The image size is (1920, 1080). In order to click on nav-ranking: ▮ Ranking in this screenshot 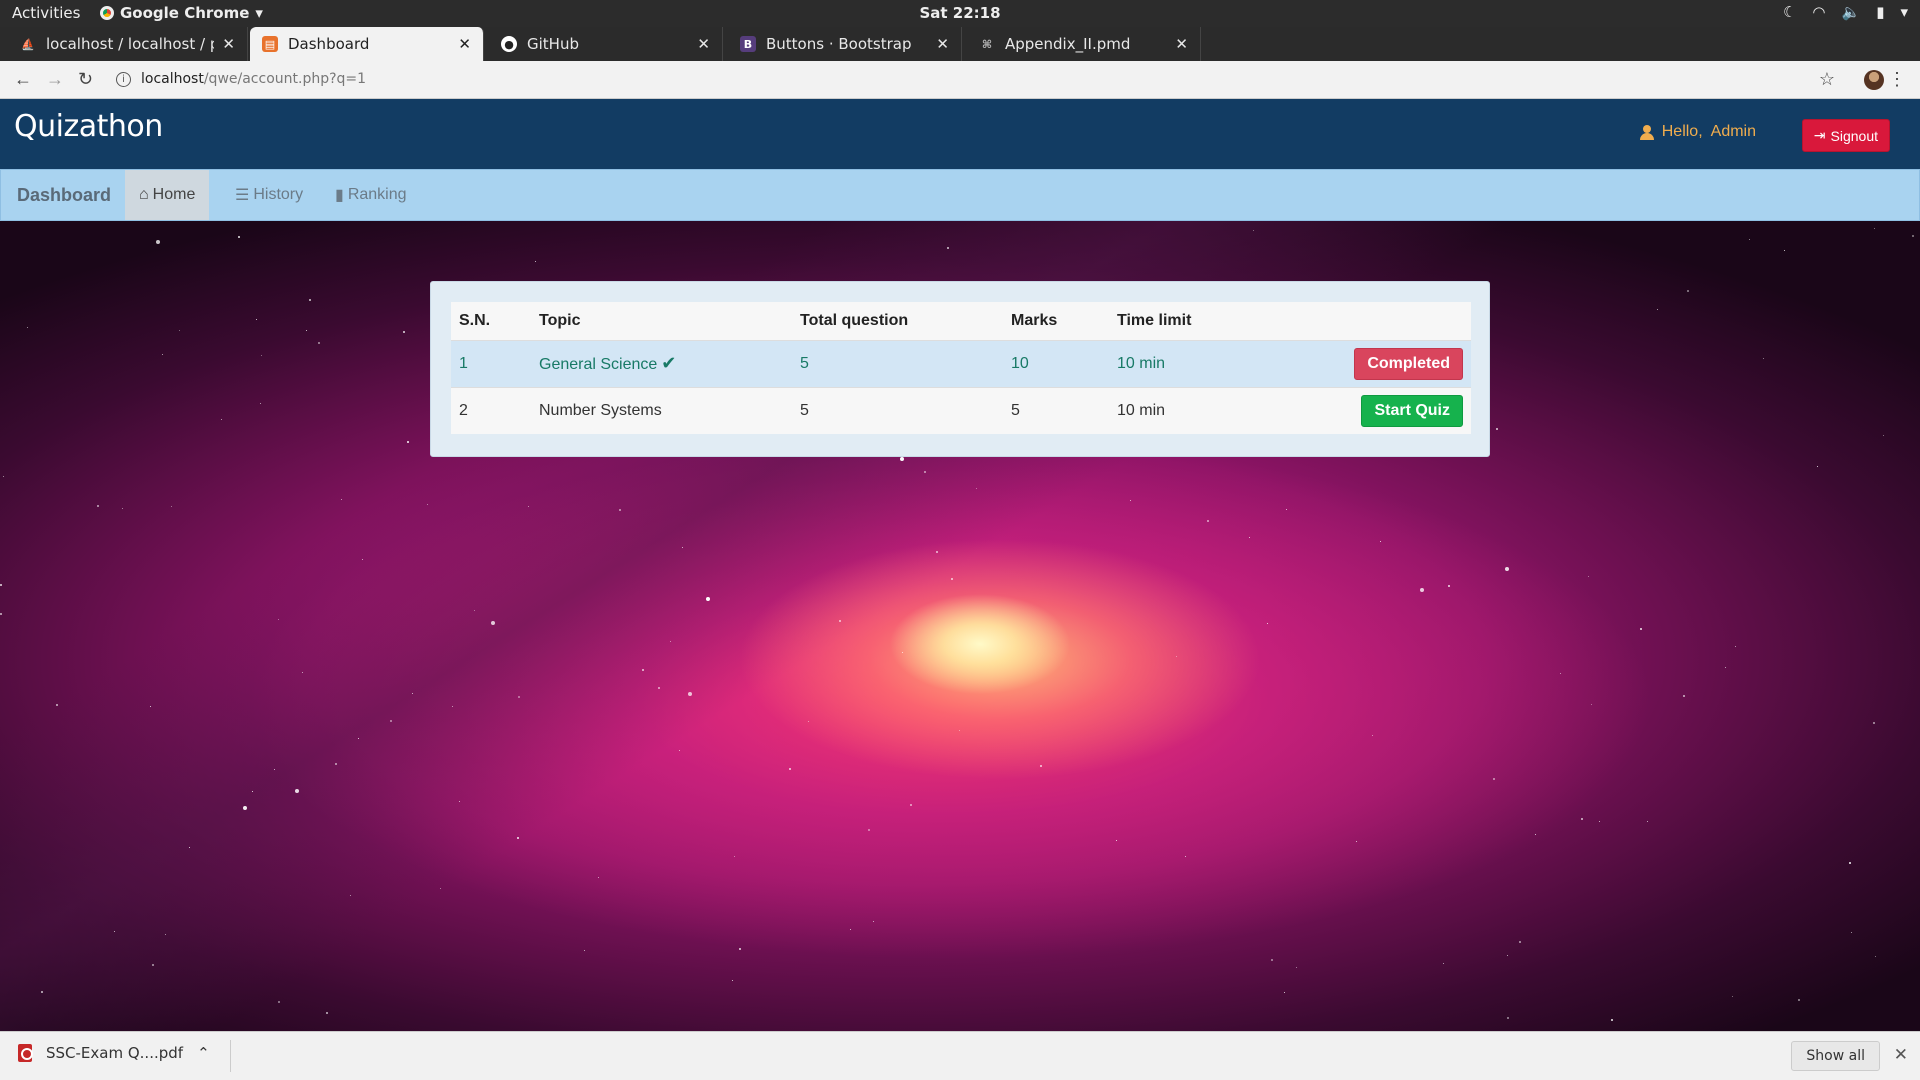, I will do `click(371, 195)`.